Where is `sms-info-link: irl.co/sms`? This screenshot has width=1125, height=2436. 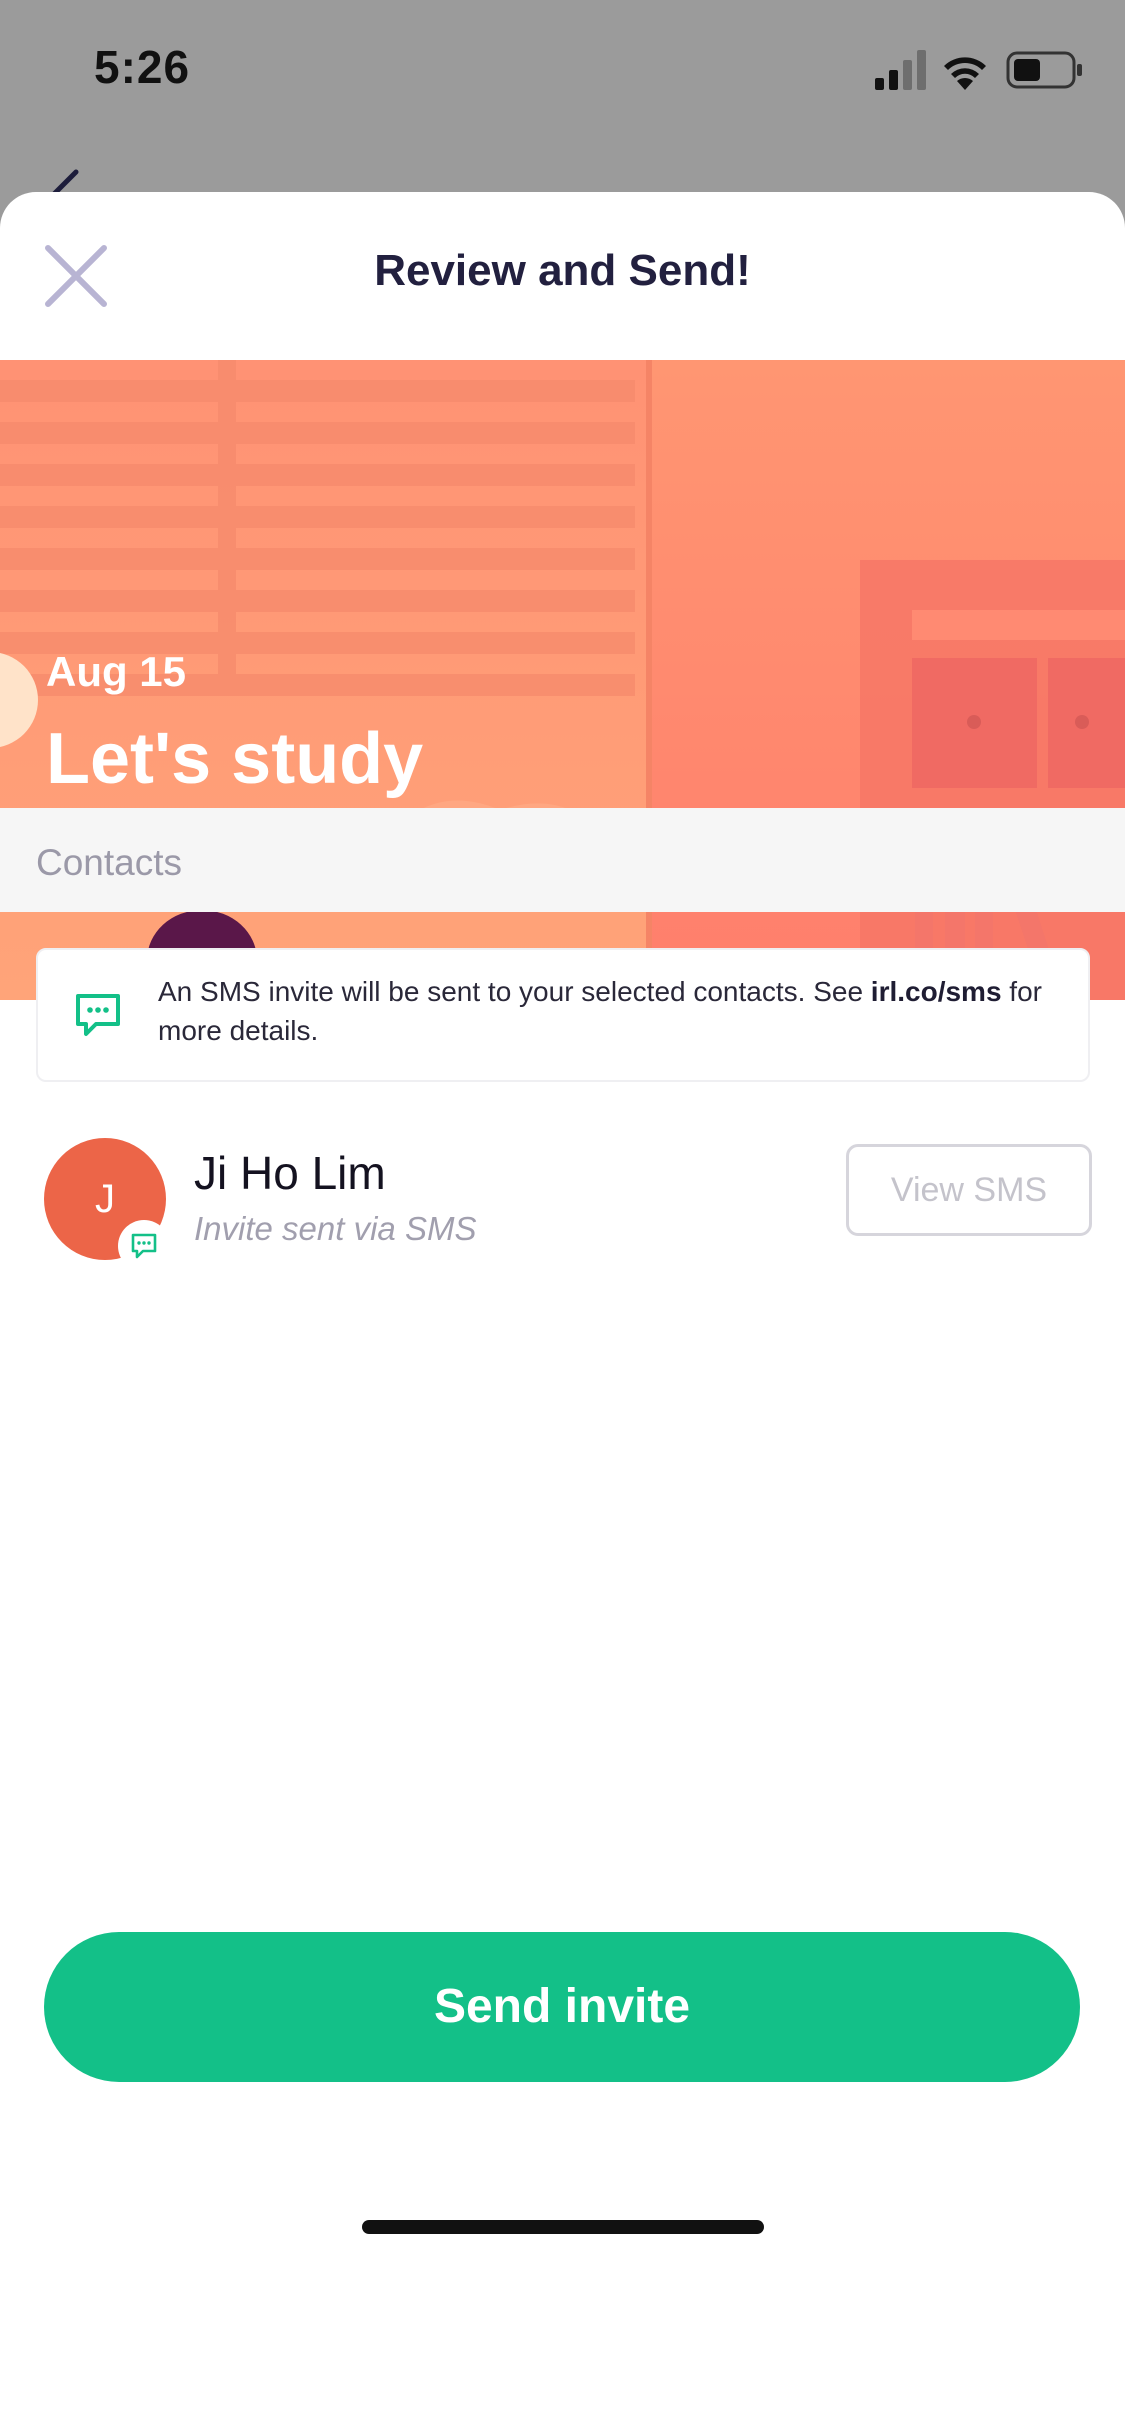 sms-info-link: irl.co/sms is located at coordinates (936, 991).